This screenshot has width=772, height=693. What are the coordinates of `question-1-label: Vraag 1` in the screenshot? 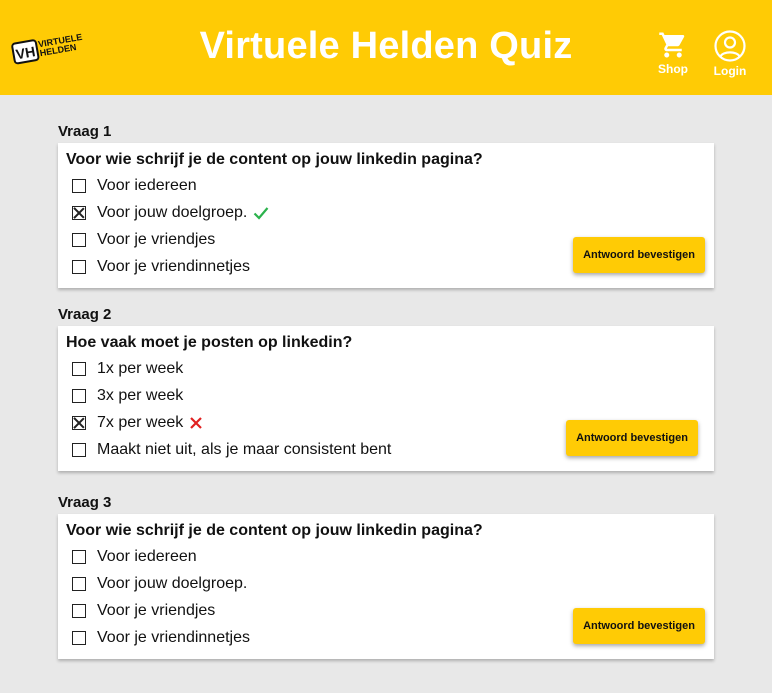 It's located at (85, 131).